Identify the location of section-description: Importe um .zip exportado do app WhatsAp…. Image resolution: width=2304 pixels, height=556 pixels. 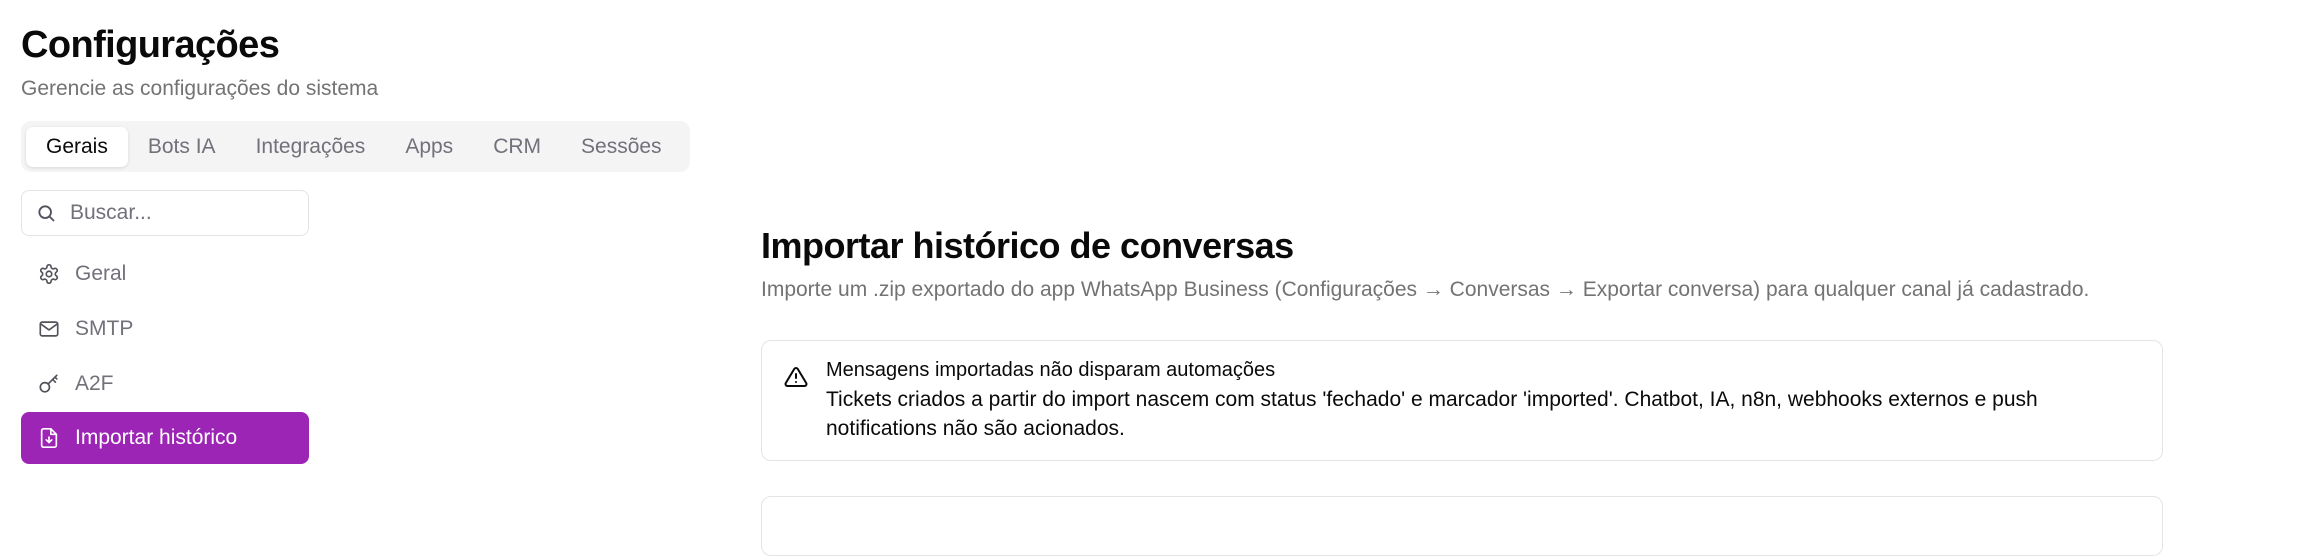
(1425, 289).